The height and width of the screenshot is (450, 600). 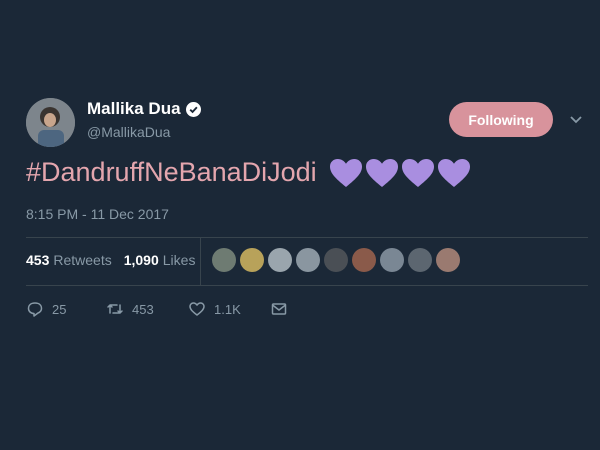 What do you see at coordinates (193, 109) in the screenshot?
I see `verified-badge-icon` at bounding box center [193, 109].